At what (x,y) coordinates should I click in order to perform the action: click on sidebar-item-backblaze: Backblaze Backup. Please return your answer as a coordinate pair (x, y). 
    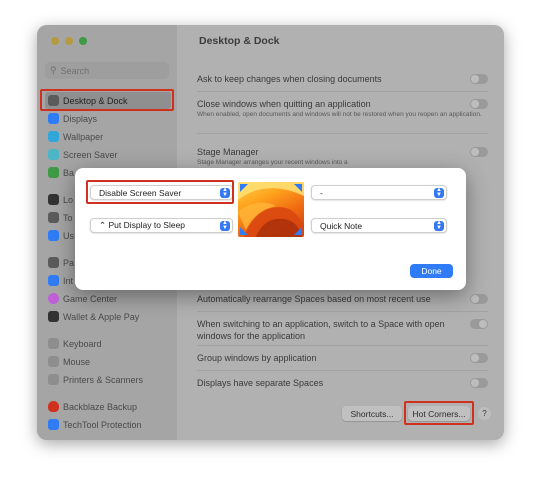
    Looking at the image, I should click on (108, 406).